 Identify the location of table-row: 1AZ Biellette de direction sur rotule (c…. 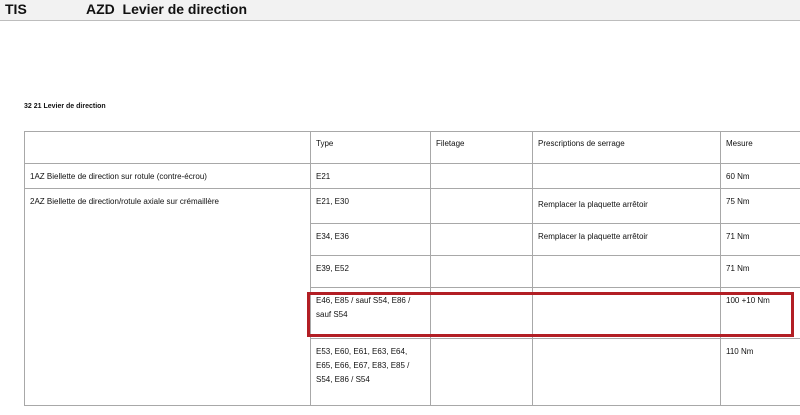
(412, 176).